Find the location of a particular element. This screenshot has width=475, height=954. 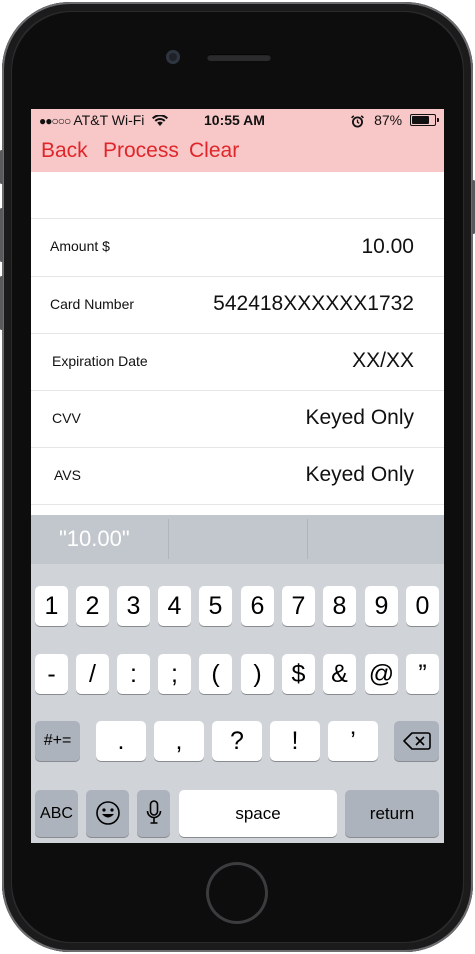

emoji-key is located at coordinates (107, 813).